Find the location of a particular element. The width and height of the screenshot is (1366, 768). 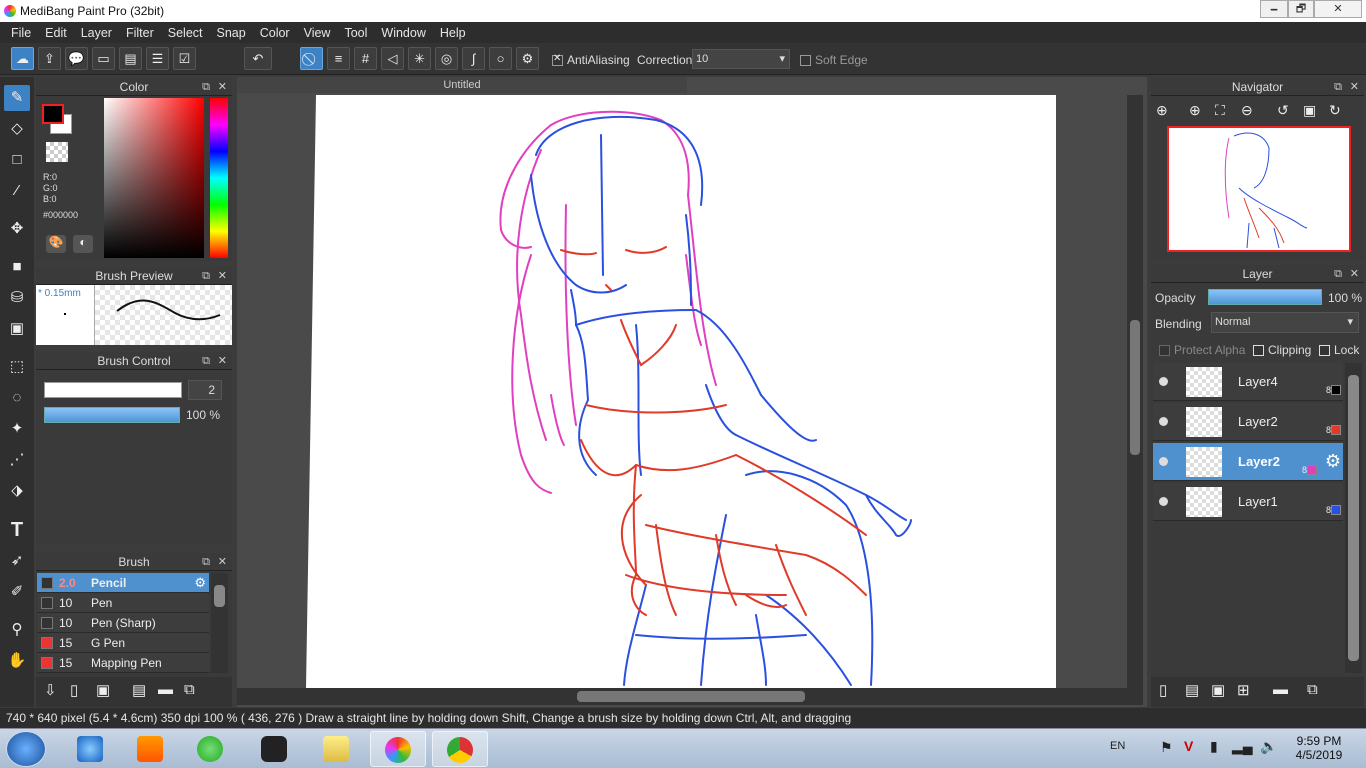

grid-snap-icon: # is located at coordinates (365, 58).